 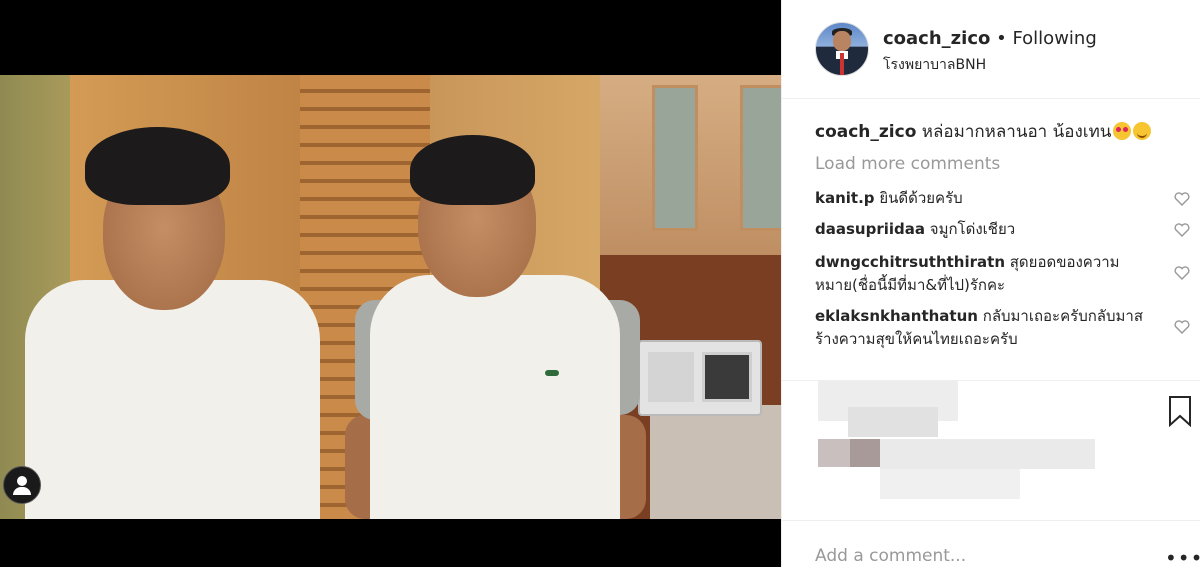 I want to click on post-actions-area, so click(x=991, y=450).